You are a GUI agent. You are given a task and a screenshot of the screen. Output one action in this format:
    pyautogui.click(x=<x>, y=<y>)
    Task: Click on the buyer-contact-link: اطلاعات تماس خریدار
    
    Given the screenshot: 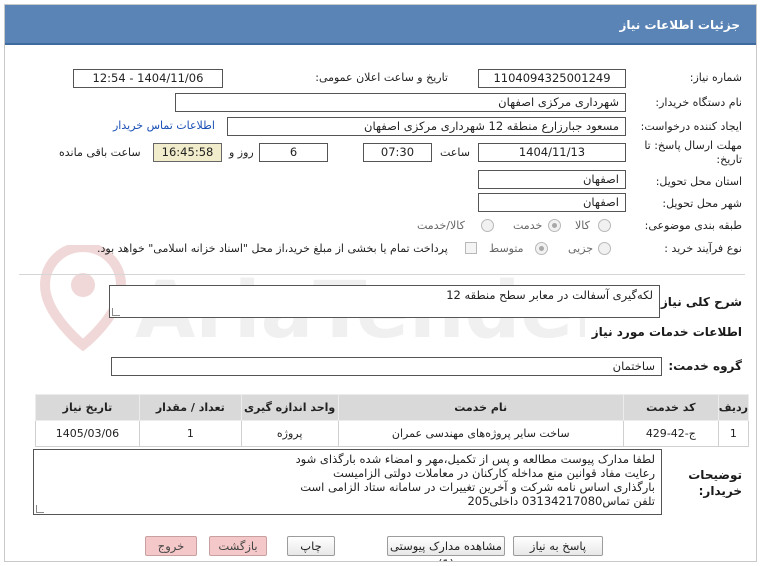 What is the action you would take?
    pyautogui.click(x=164, y=125)
    